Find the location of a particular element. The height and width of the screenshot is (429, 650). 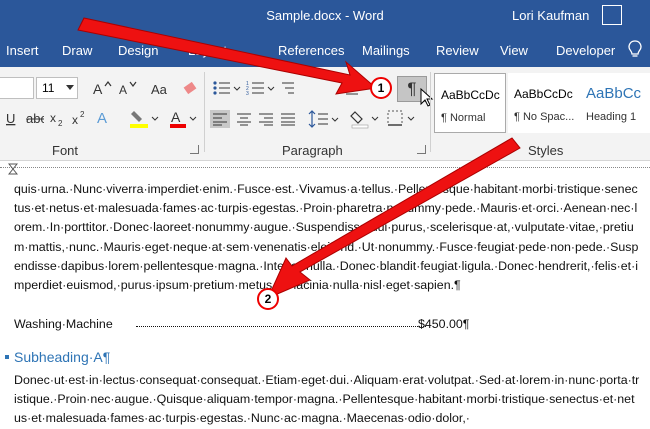

underline-icon: U is located at coordinates (11, 119).